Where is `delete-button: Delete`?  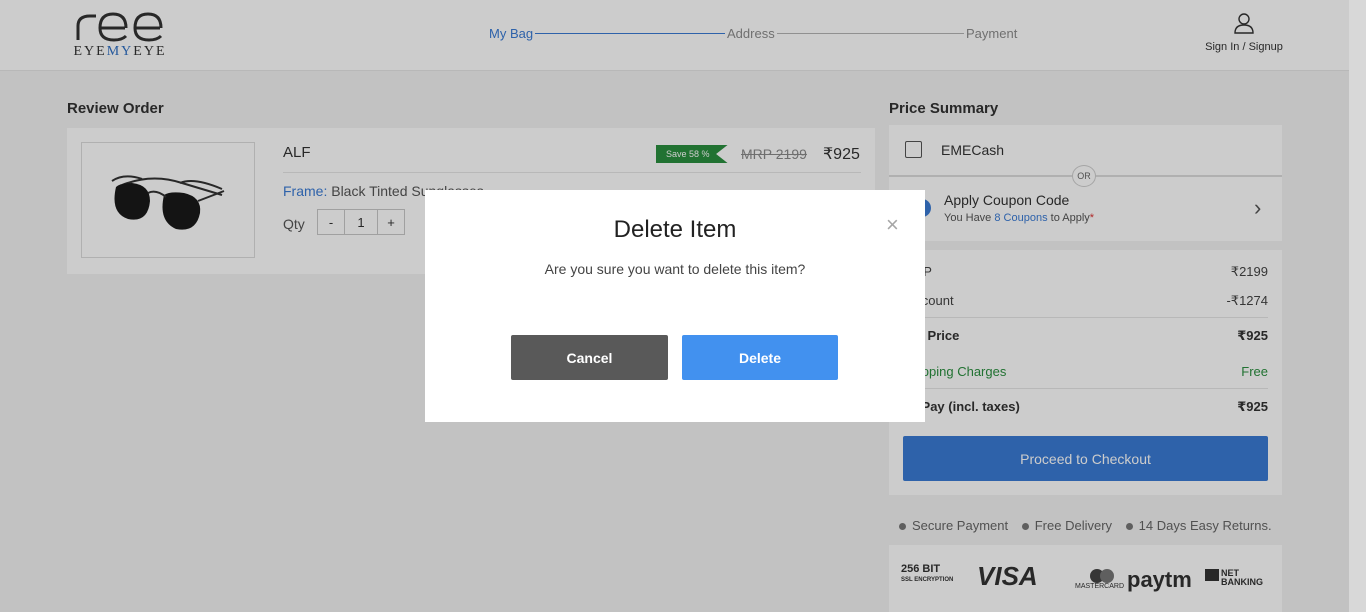 delete-button: Delete is located at coordinates (760, 357).